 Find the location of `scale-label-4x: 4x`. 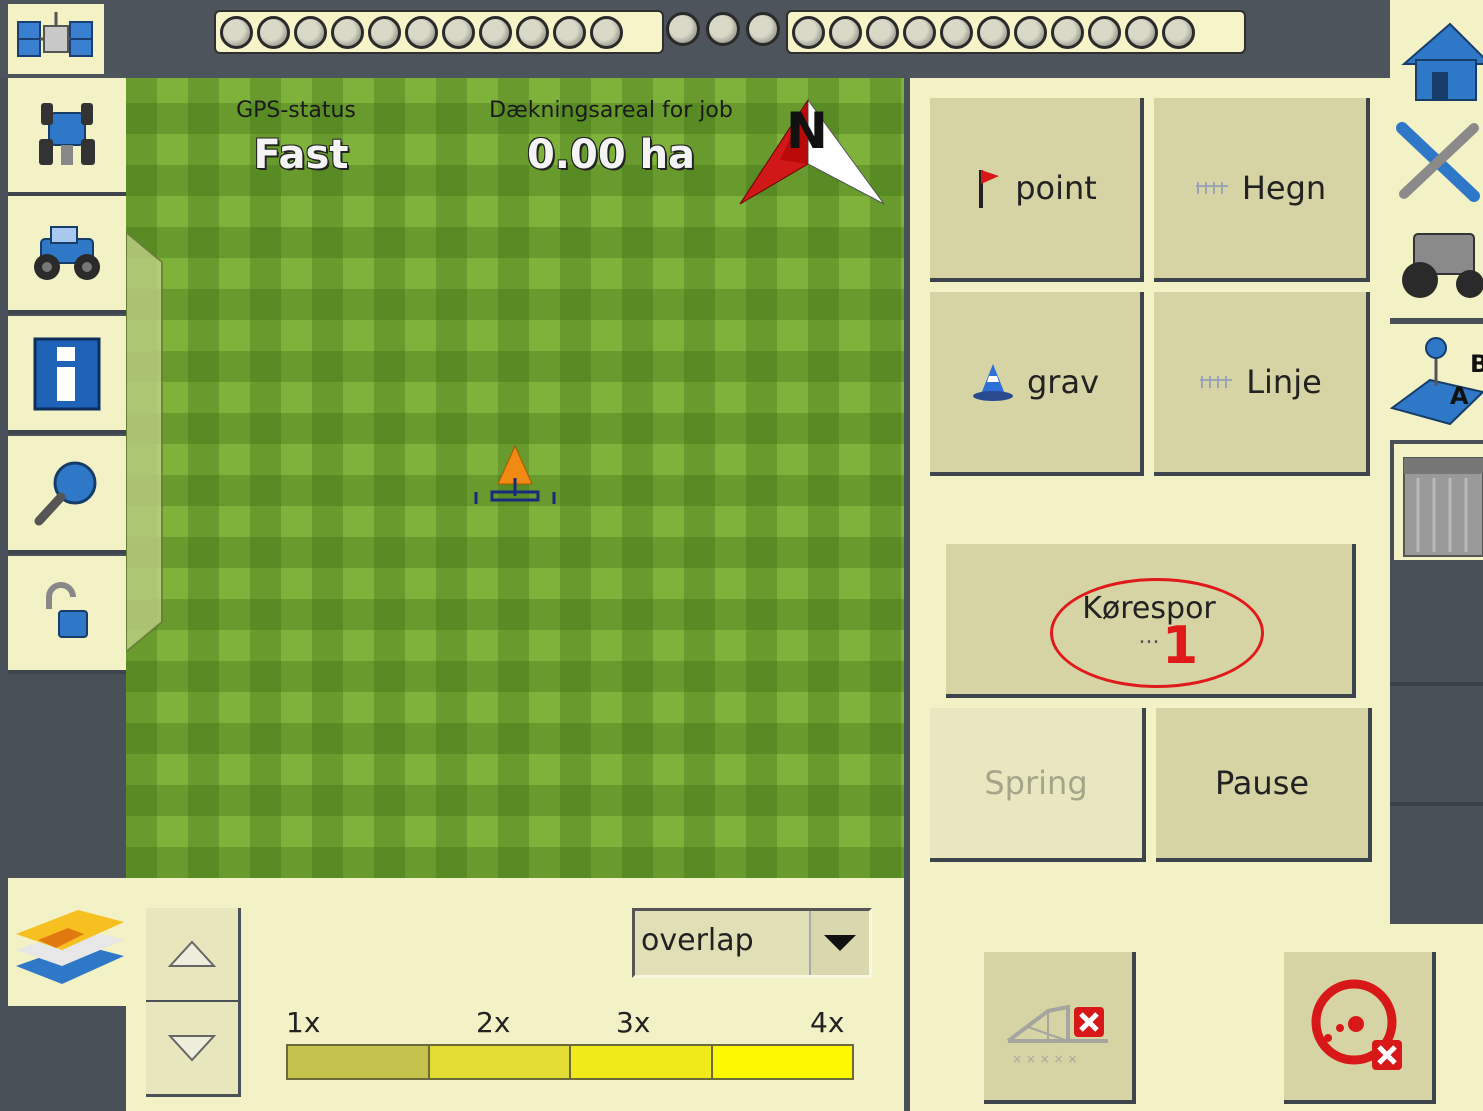

scale-label-4x: 4x is located at coordinates (827, 1022).